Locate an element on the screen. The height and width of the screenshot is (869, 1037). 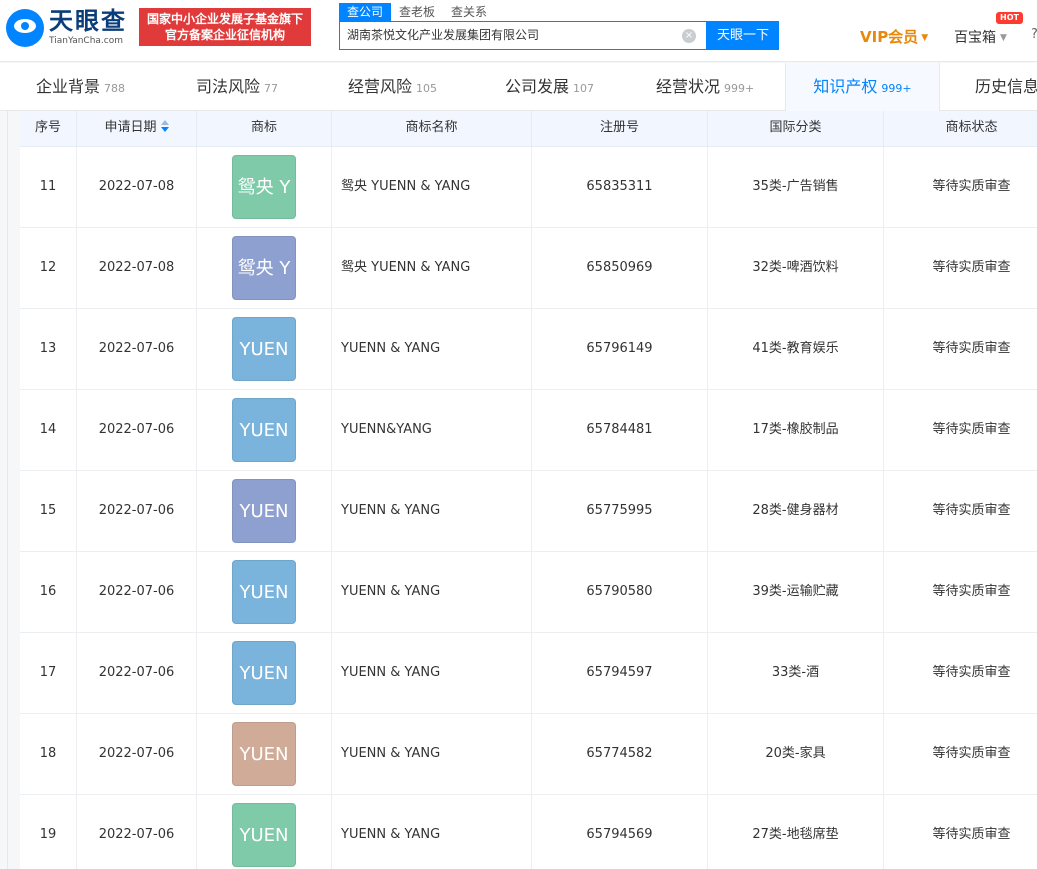
tab-search-company: 查公司 is located at coordinates (365, 12).